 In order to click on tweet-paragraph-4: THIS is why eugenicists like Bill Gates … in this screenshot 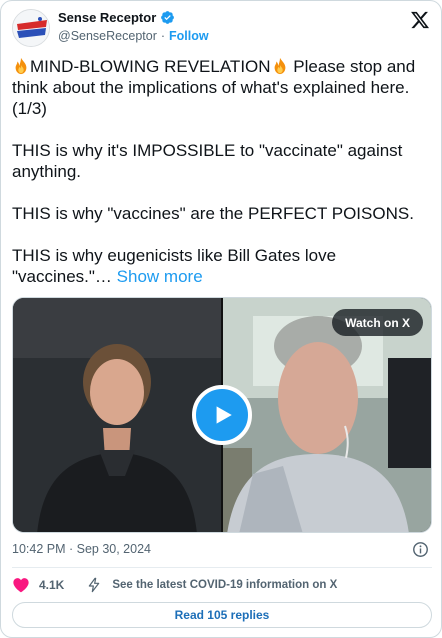, I will do `click(223, 266)`.